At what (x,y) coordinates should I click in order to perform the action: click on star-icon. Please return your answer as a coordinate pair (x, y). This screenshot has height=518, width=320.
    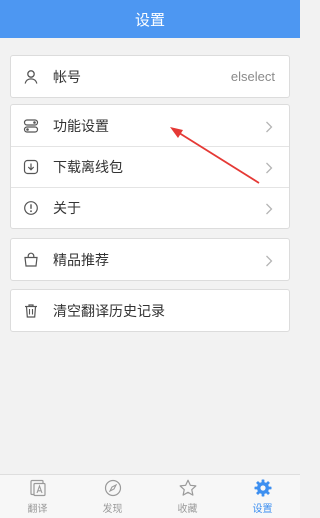
    Looking at the image, I should click on (188, 488).